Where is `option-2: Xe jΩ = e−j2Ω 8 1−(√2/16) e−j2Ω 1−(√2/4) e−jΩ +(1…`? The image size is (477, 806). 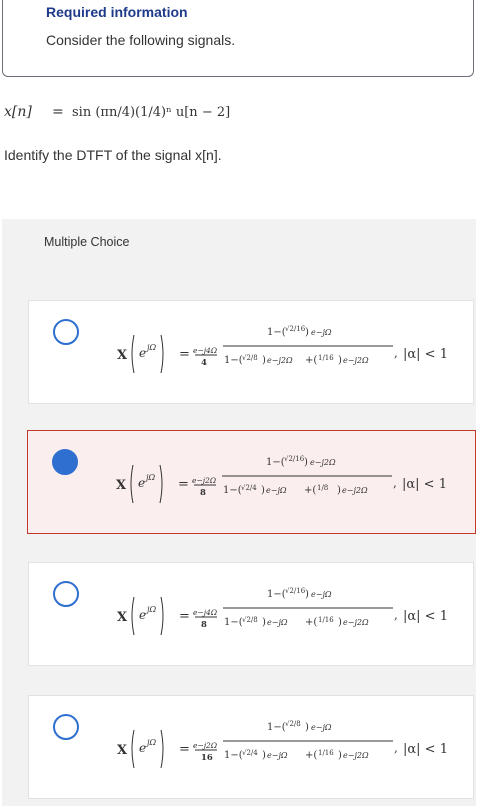 option-2: Xe jΩ = e−j2Ω 8 1−(√2/16) e−j2Ω 1−(√2/4) e−jΩ +(1… is located at coordinates (251, 482).